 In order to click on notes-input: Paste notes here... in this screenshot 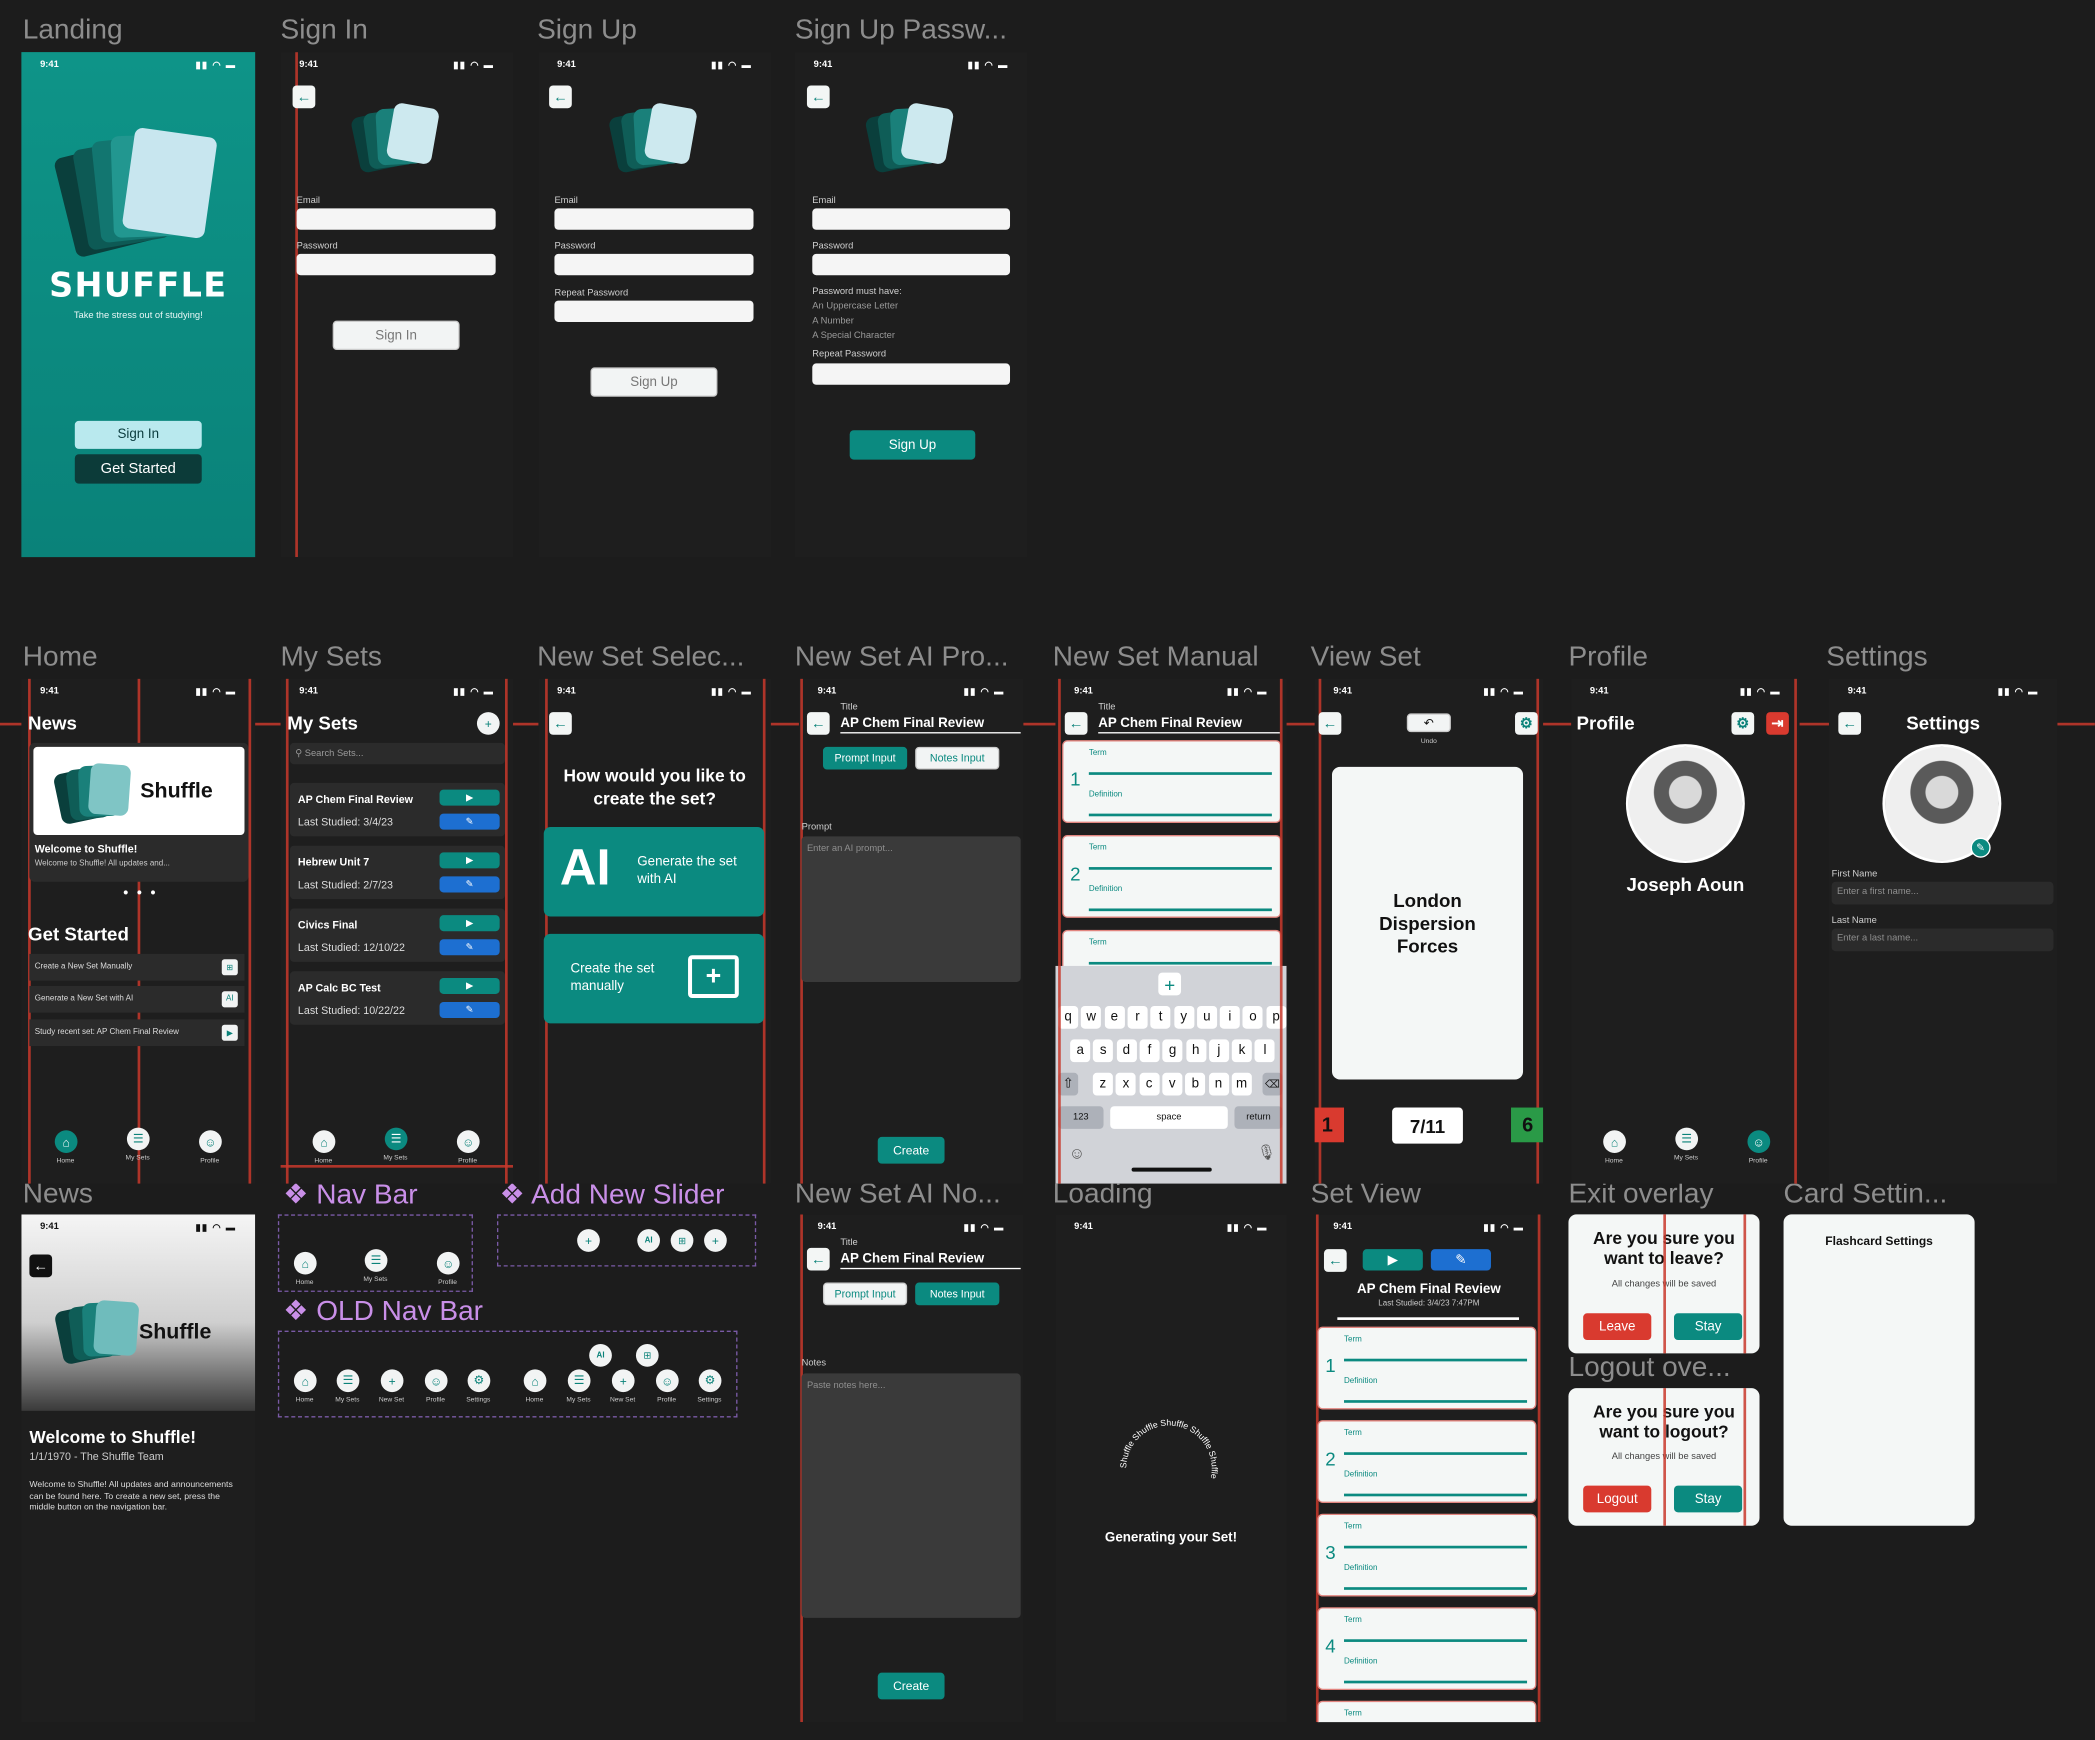, I will do `click(911, 1495)`.